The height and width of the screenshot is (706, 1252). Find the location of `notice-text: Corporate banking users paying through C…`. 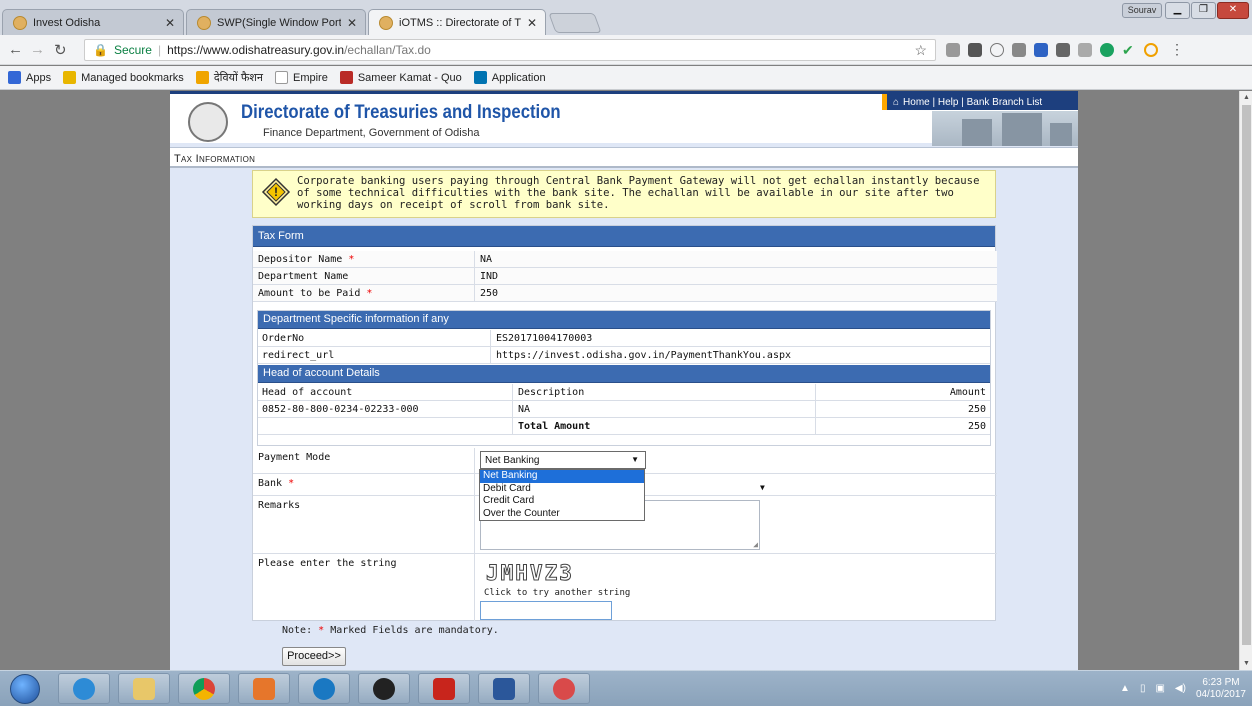

notice-text: Corporate banking users paying through C… is located at coordinates (638, 193).